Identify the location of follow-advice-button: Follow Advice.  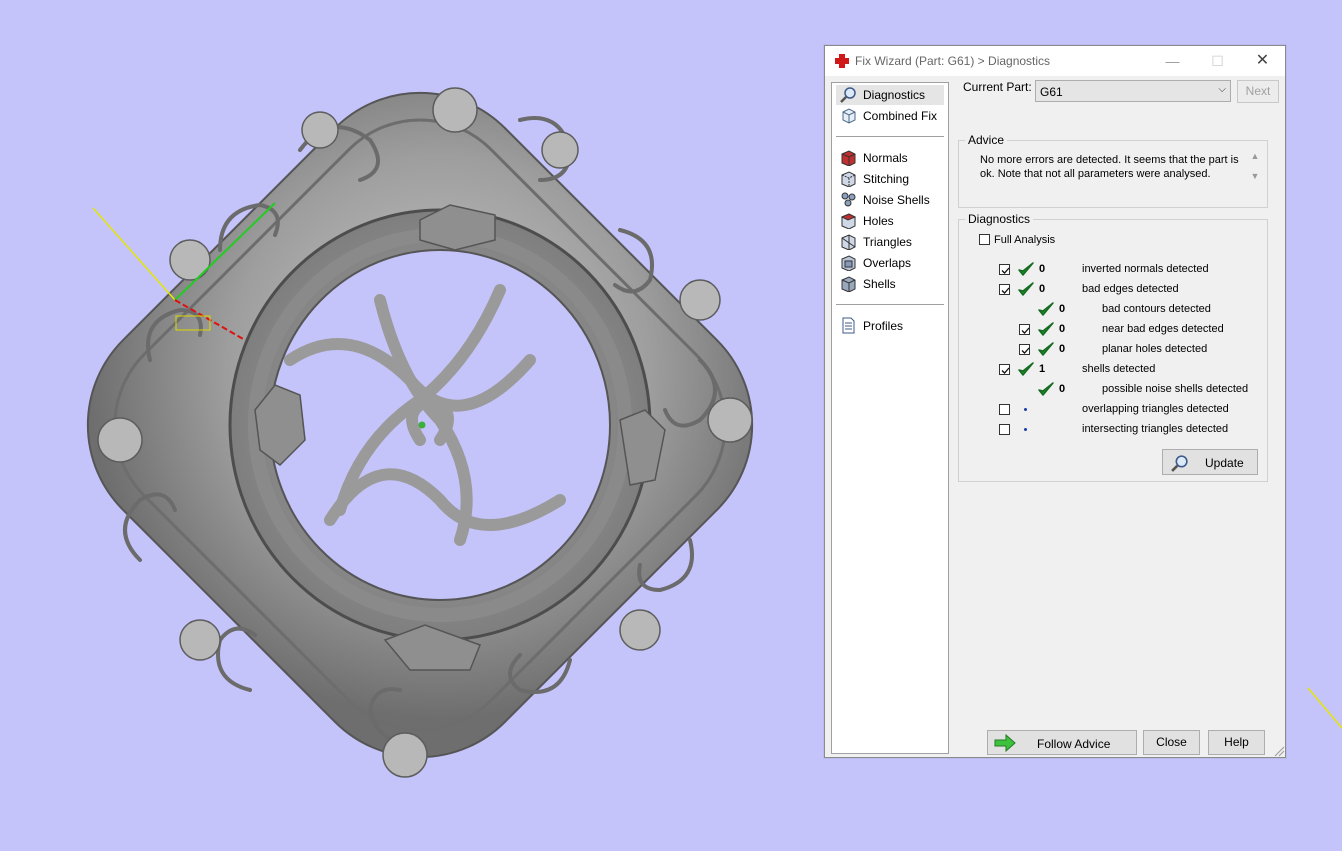
(1062, 742).